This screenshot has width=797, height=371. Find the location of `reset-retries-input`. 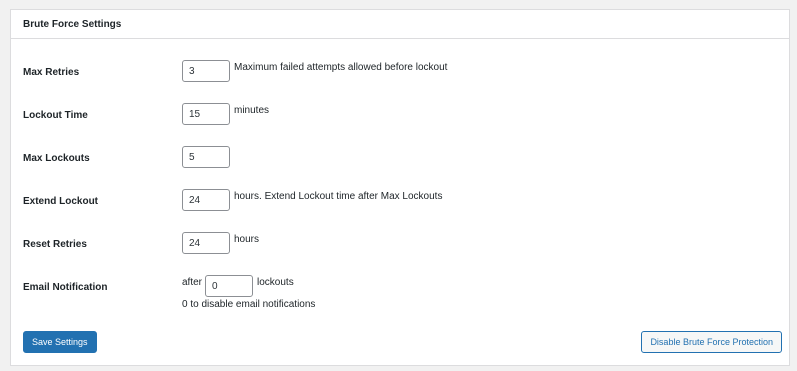

reset-retries-input is located at coordinates (206, 243).